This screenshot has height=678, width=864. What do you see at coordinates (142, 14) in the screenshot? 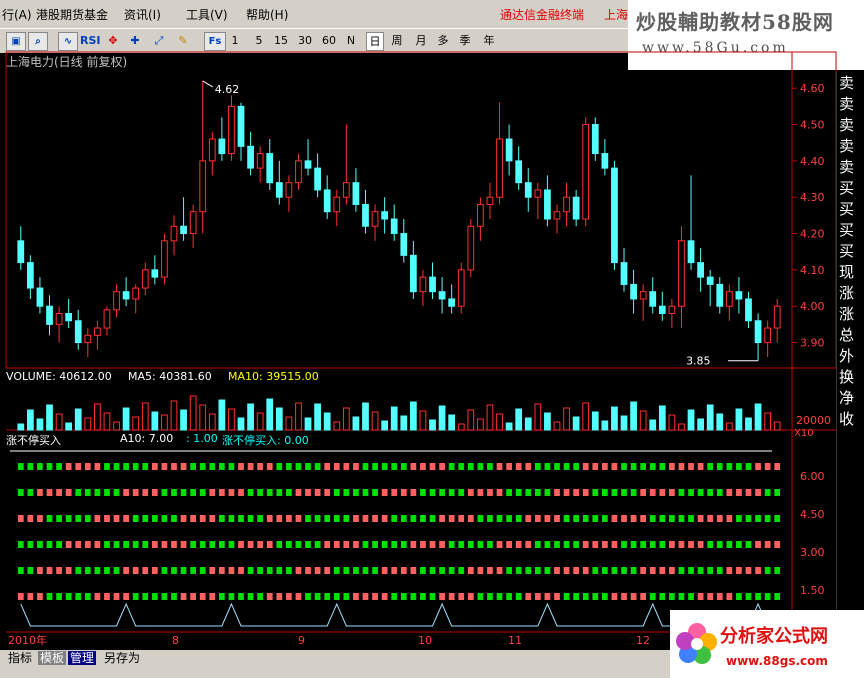
I see `menu-item-news: 资讯(I)` at bounding box center [142, 14].